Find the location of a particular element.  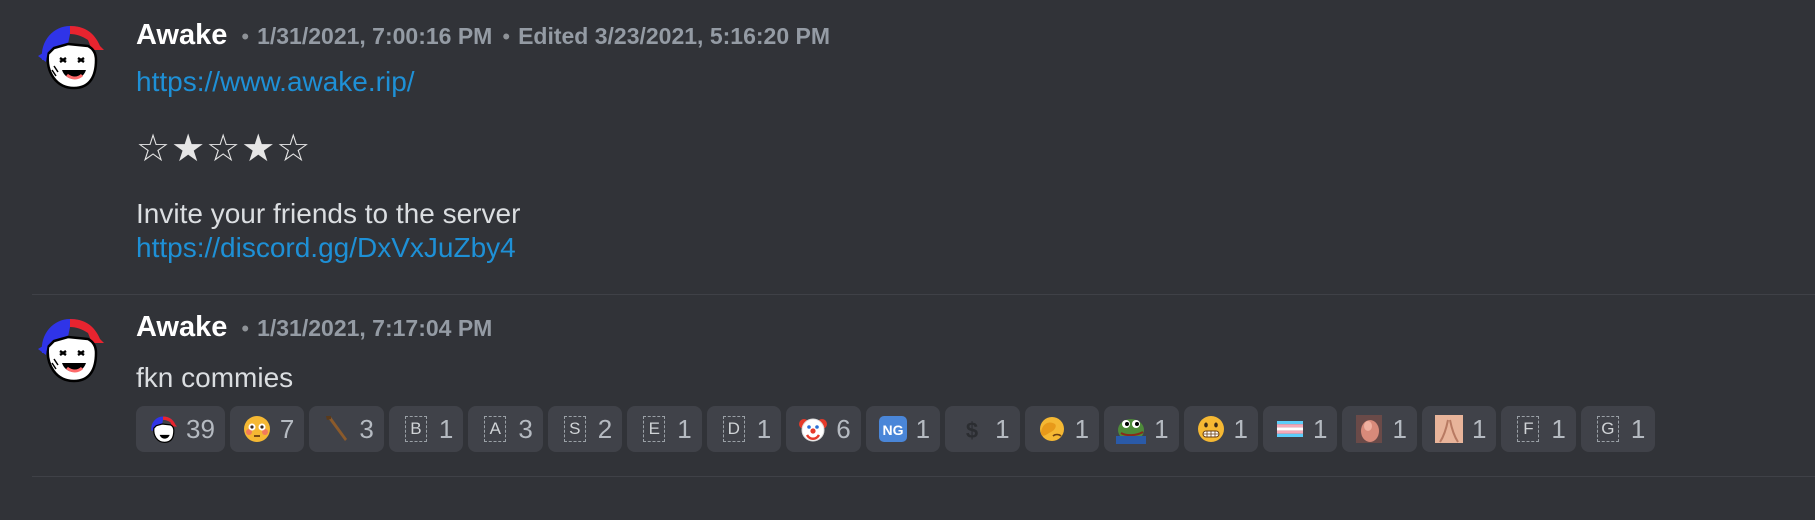

letter-f-wrapper: F is located at coordinates (1528, 429).